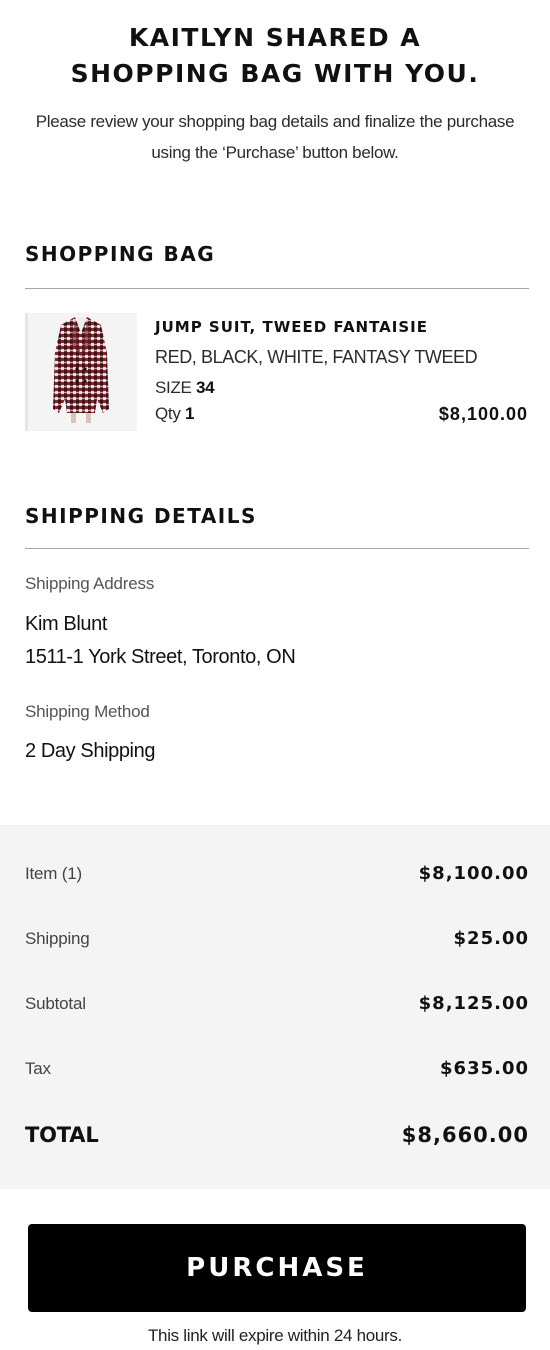 This screenshot has width=550, height=1350. Describe the element at coordinates (141, 516) in the screenshot. I see `shipping-details-heading: SHIPPING DETAILS` at that location.